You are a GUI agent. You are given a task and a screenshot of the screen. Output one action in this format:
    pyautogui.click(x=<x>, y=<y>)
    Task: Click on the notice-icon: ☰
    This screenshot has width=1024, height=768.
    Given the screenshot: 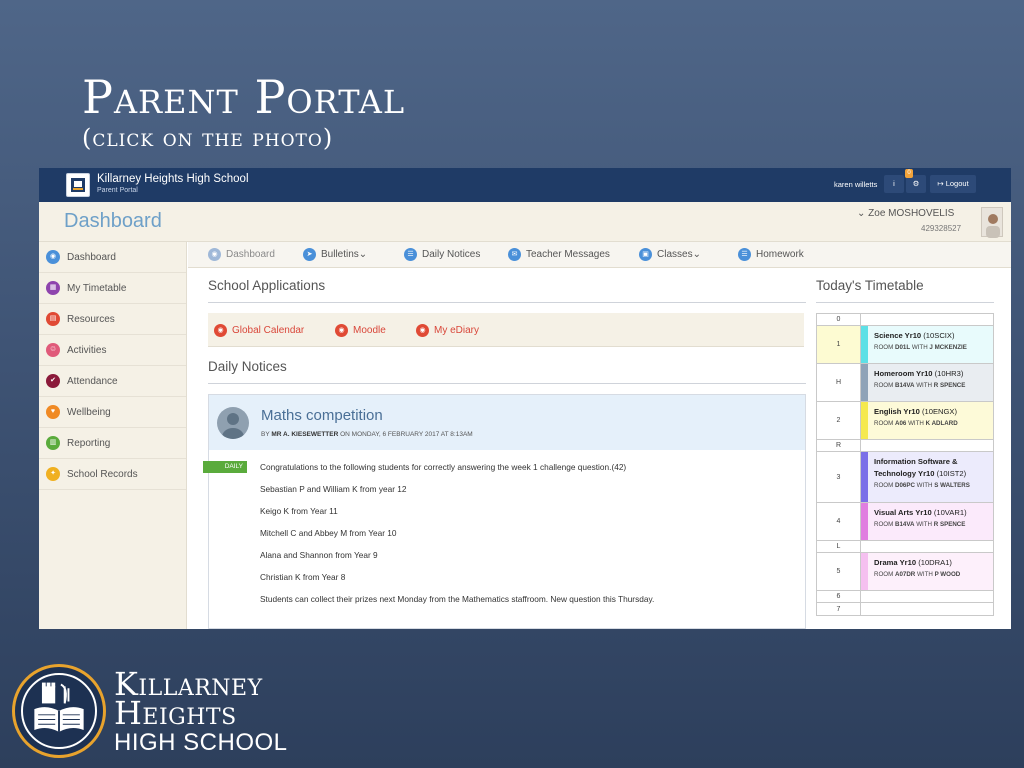 What is the action you would take?
    pyautogui.click(x=410, y=254)
    